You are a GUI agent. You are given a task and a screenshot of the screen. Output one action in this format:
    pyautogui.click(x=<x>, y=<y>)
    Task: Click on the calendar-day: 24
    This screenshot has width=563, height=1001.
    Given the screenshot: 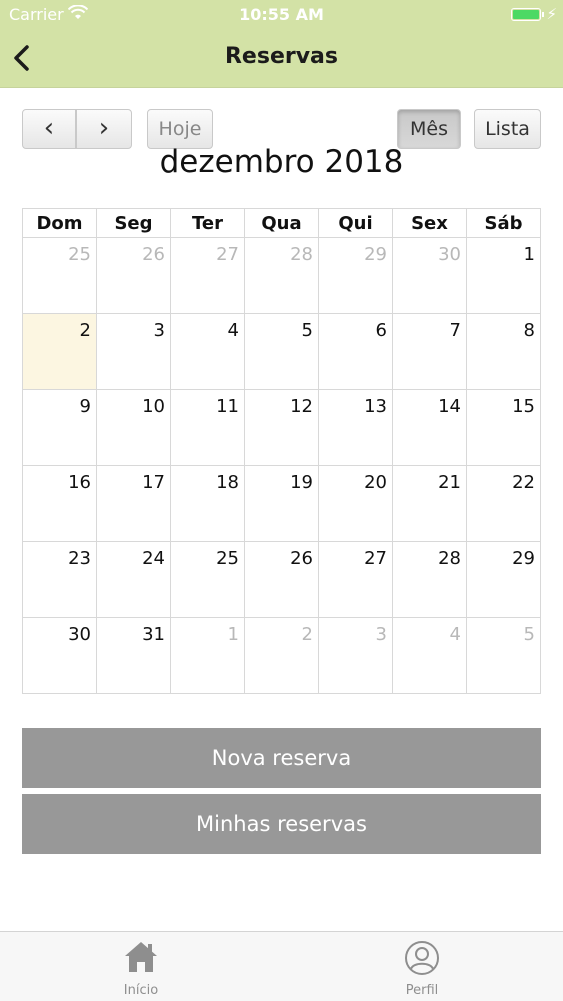 What is the action you would take?
    pyautogui.click(x=133, y=579)
    